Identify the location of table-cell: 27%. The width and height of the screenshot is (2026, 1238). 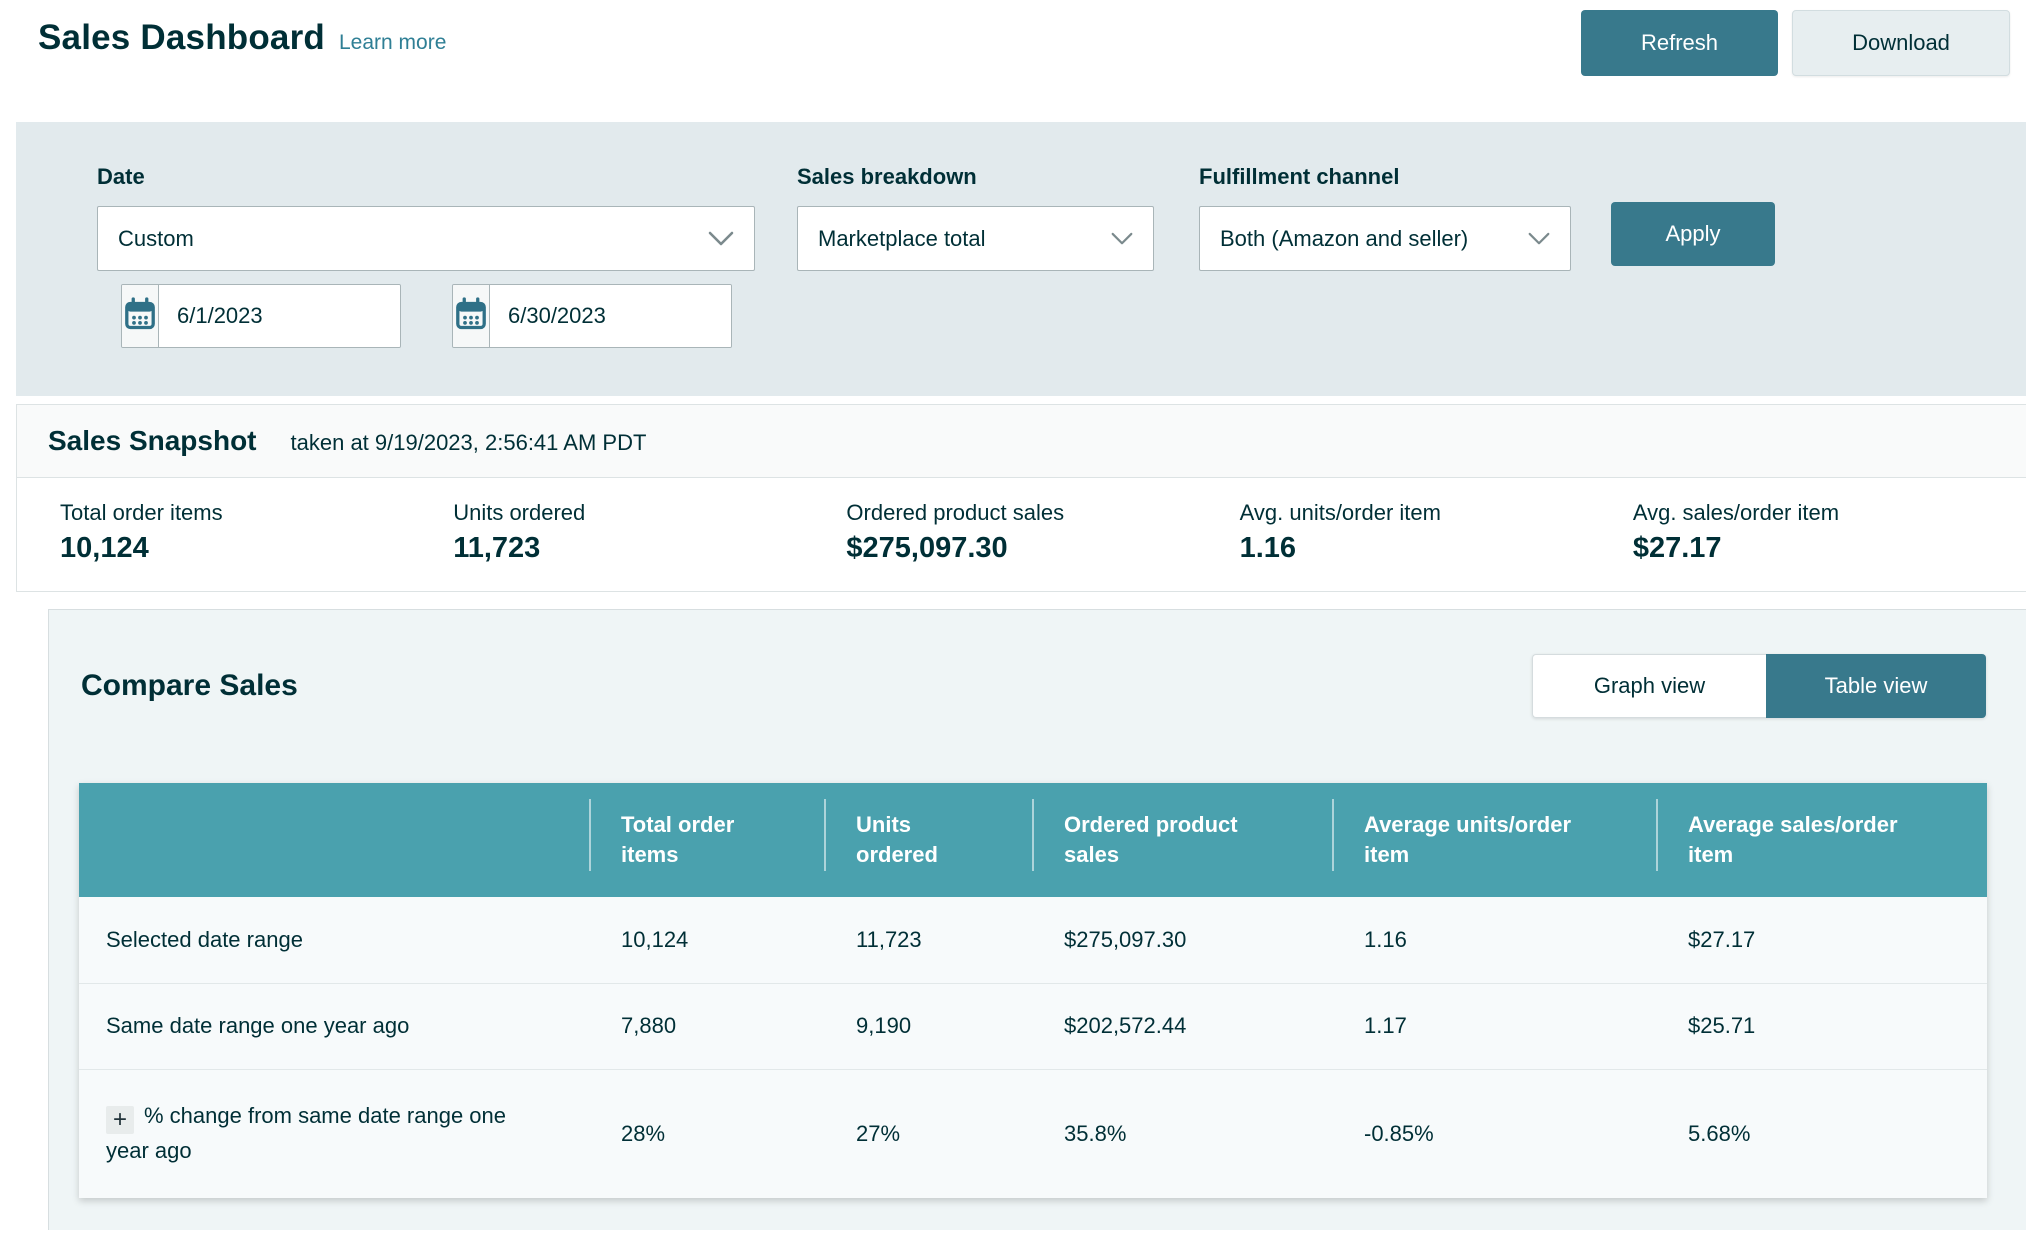
(928, 1133).